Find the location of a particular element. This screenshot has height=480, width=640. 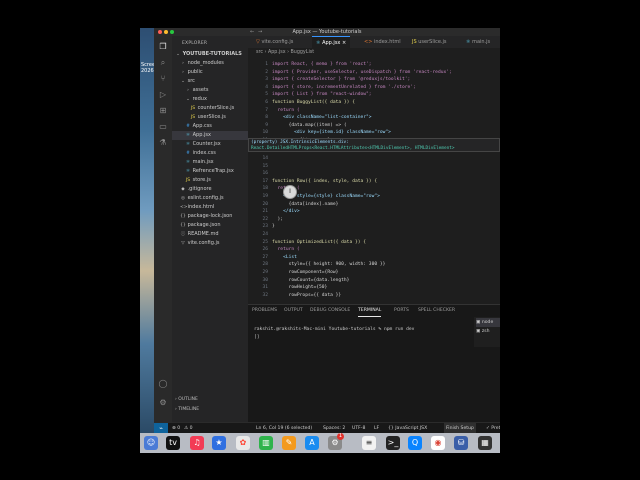

account-icon: ◯ is located at coordinates (163, 384).